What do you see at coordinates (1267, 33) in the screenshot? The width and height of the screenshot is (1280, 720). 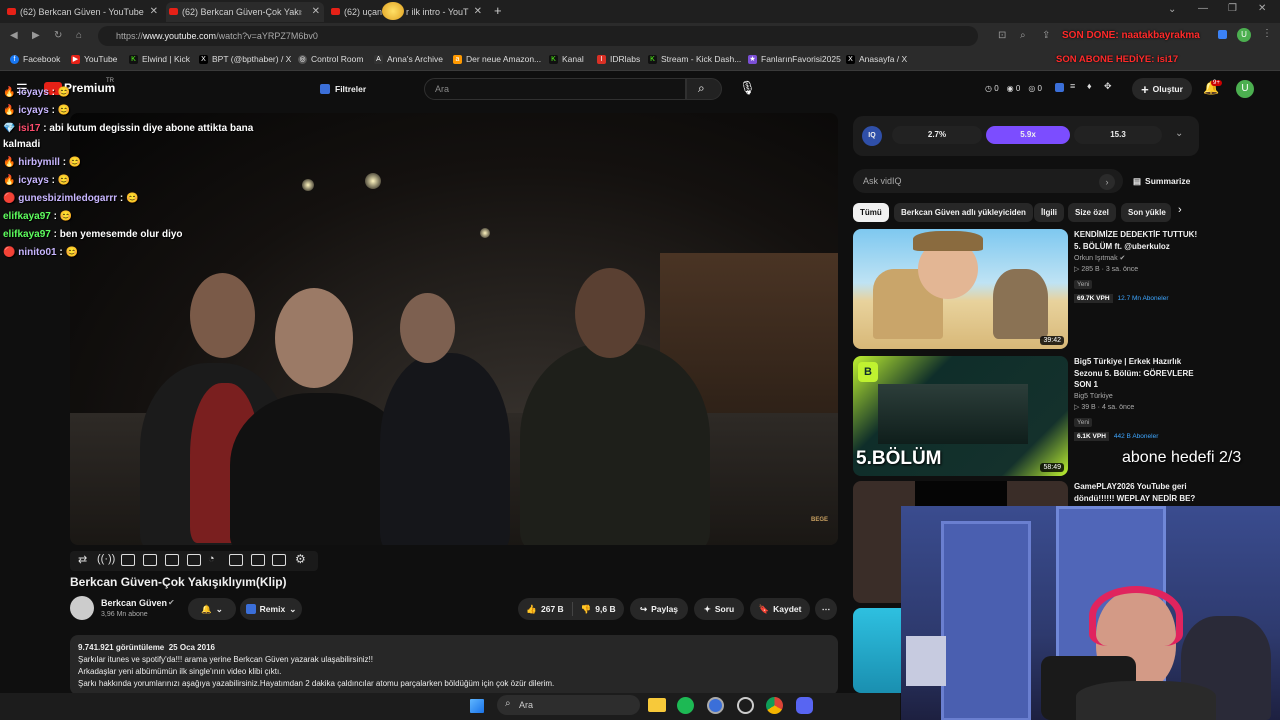 I see `menu-icon: ⋮` at bounding box center [1267, 33].